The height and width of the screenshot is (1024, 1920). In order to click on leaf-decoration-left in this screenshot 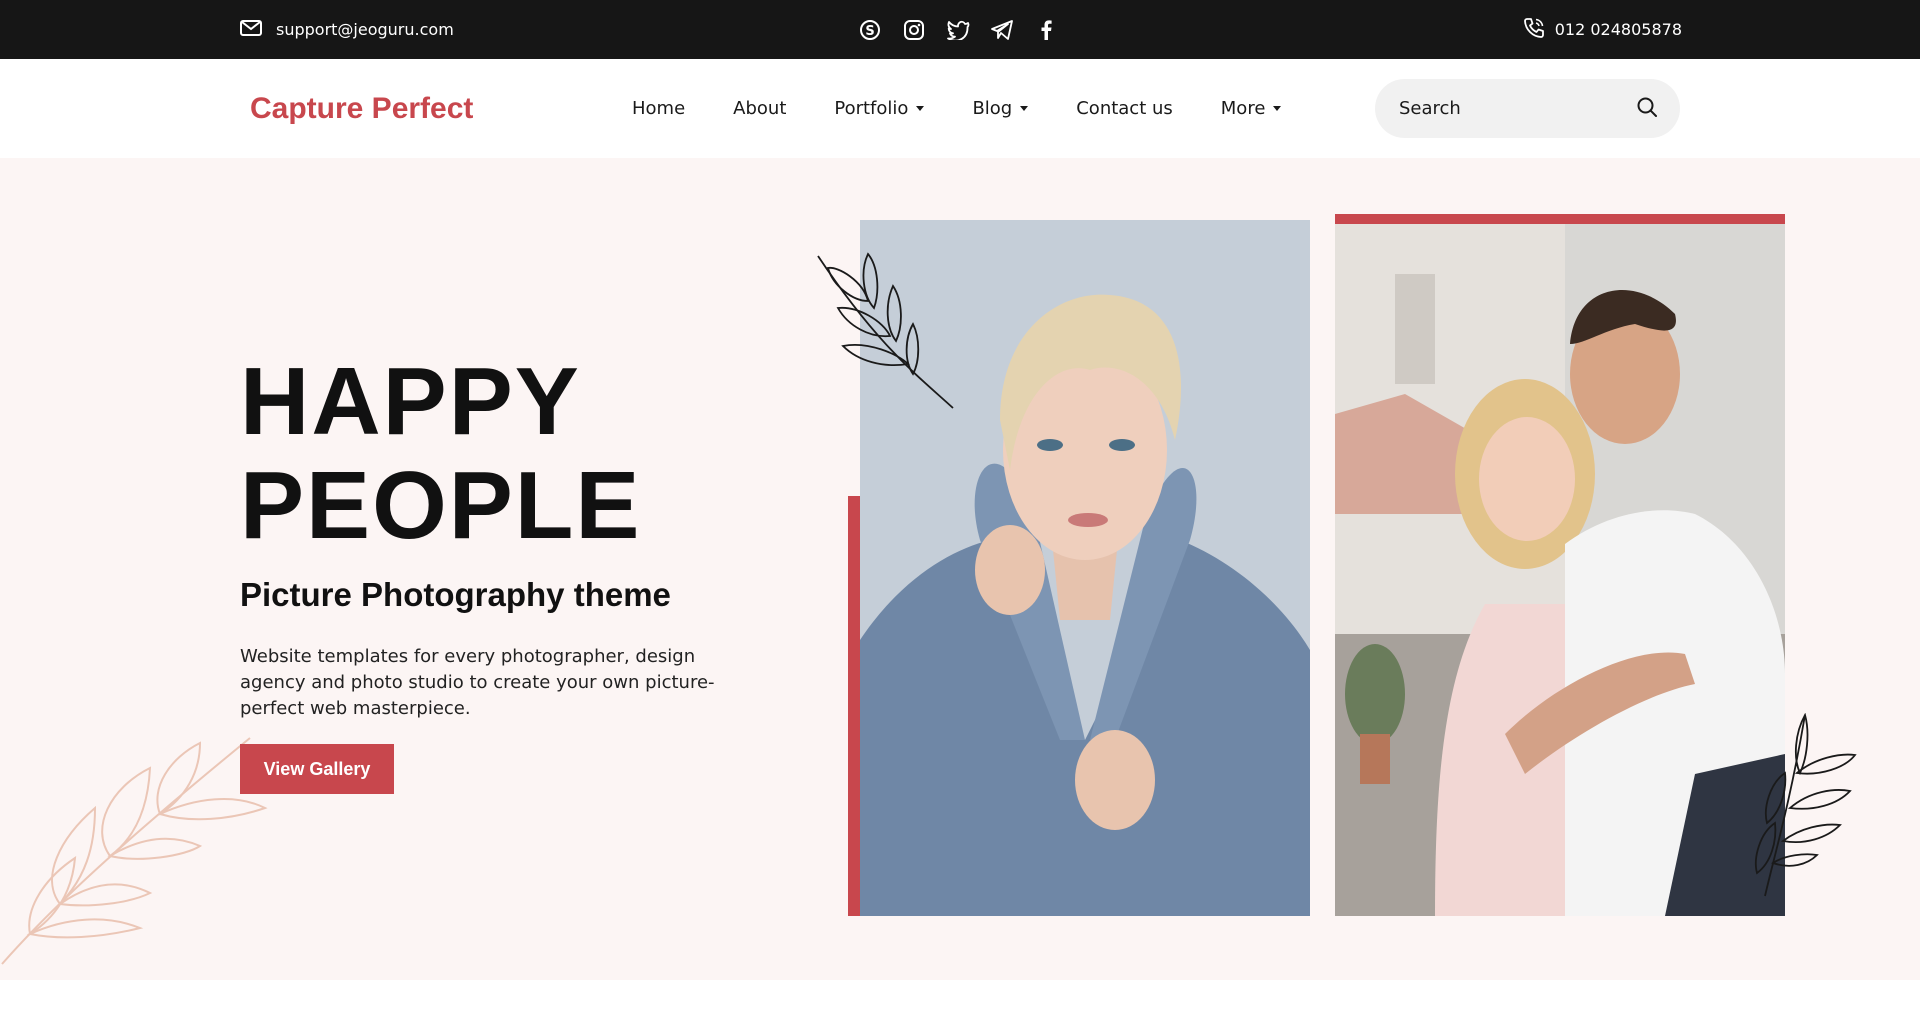, I will do `click(134, 851)`.